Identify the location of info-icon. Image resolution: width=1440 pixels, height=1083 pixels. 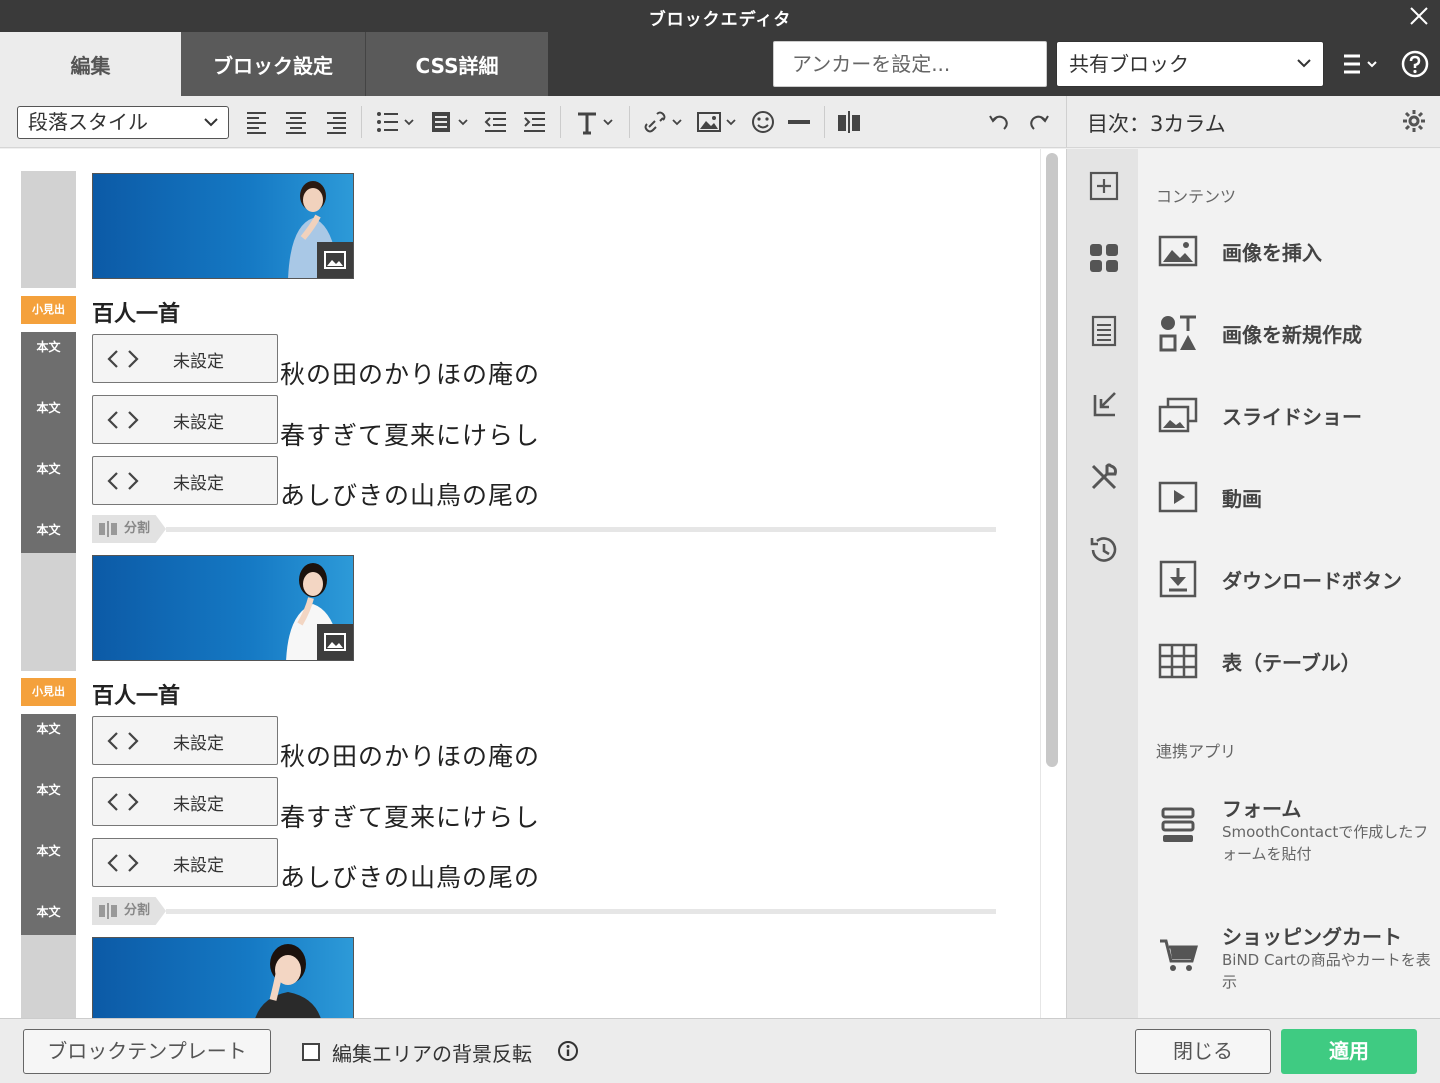
(568, 1051).